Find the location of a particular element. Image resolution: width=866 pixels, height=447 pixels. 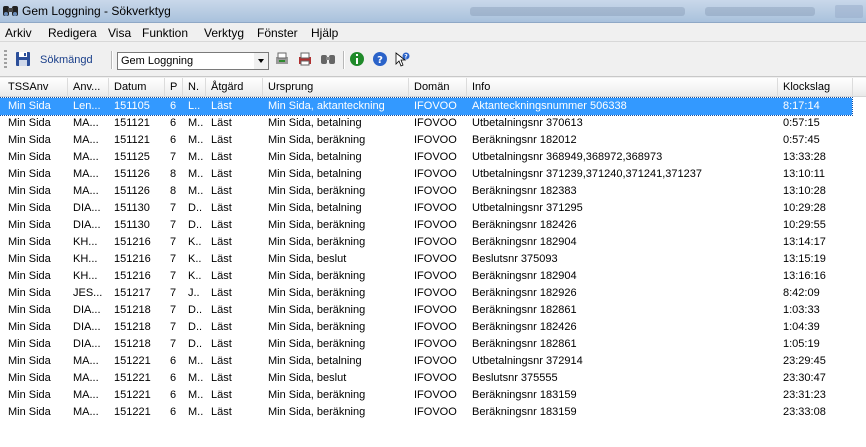

menu-fonster: Fönster is located at coordinates (277, 33).